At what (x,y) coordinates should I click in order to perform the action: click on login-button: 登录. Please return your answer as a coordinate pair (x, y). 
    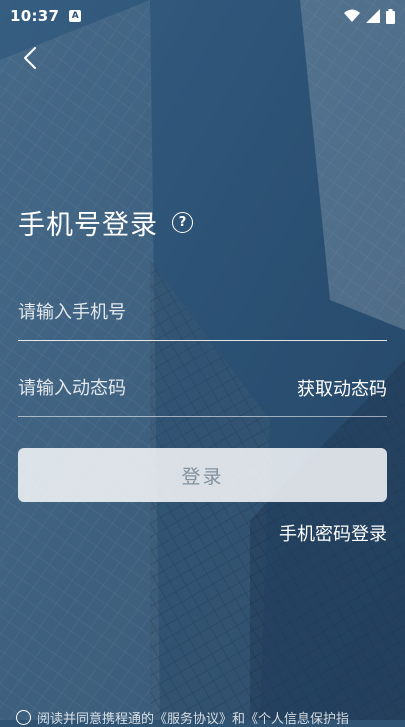
    Looking at the image, I should click on (202, 475).